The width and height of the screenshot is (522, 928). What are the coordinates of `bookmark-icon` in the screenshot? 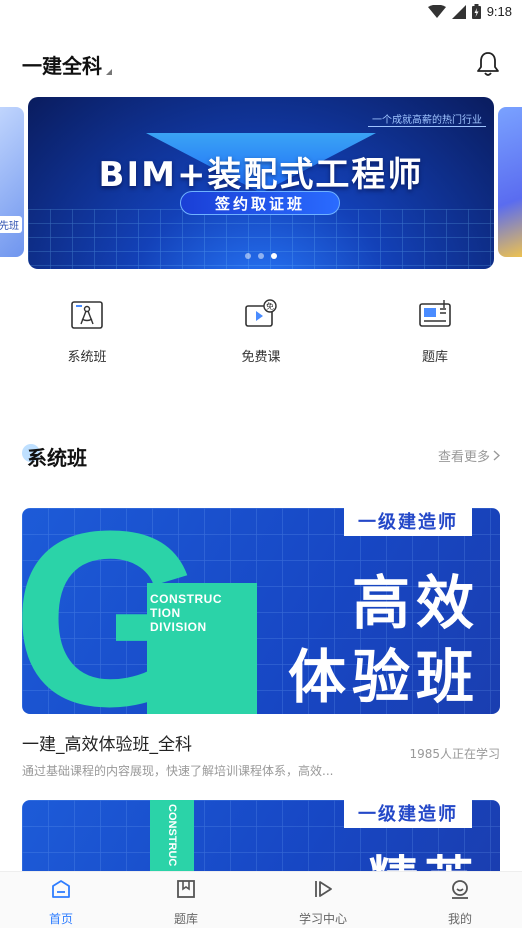 It's located at (186, 889).